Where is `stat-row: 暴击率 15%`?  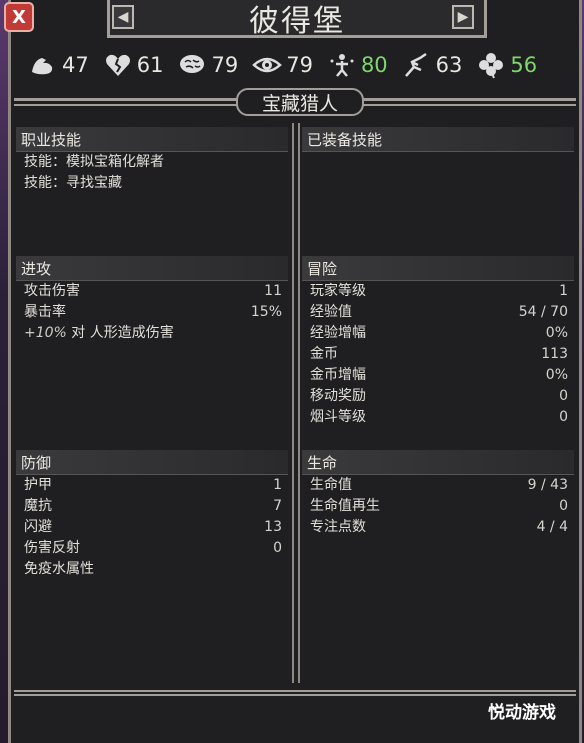 stat-row: 暴击率 15% is located at coordinates (153, 312).